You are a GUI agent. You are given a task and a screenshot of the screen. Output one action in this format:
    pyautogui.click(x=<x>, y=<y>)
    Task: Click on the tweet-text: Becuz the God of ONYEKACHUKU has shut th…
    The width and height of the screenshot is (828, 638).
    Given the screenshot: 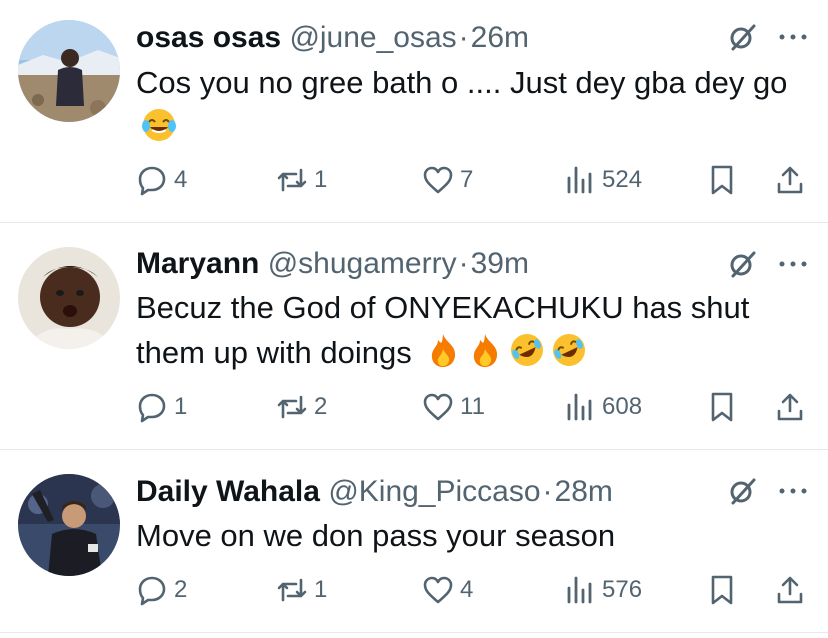 What is the action you would take?
    pyautogui.click(x=476, y=330)
    